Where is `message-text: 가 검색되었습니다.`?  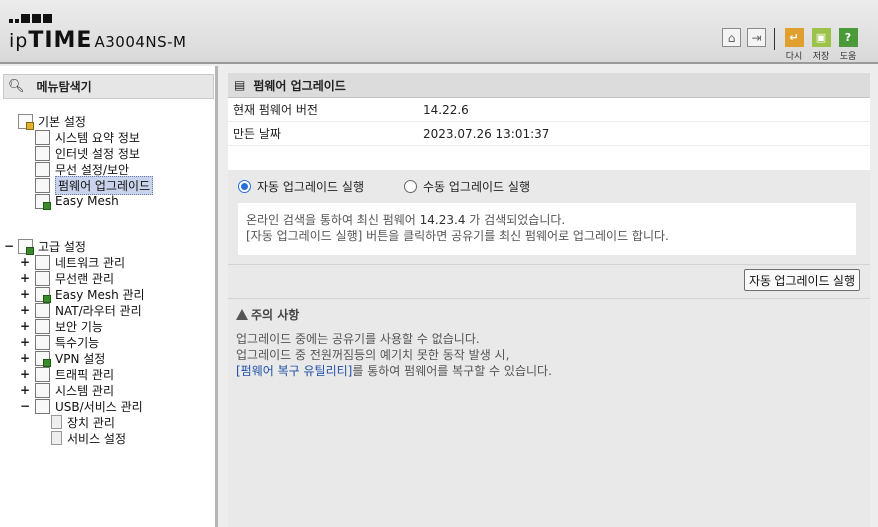
message-text: 가 검색되었습니다. is located at coordinates (517, 220).